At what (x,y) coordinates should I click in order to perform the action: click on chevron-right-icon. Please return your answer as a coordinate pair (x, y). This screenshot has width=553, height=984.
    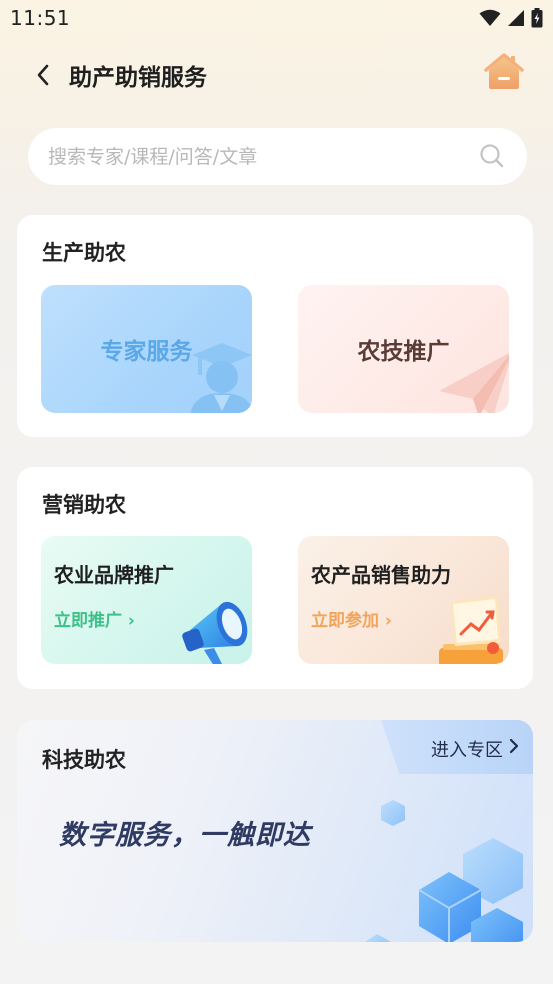
    Looking at the image, I should click on (514, 746).